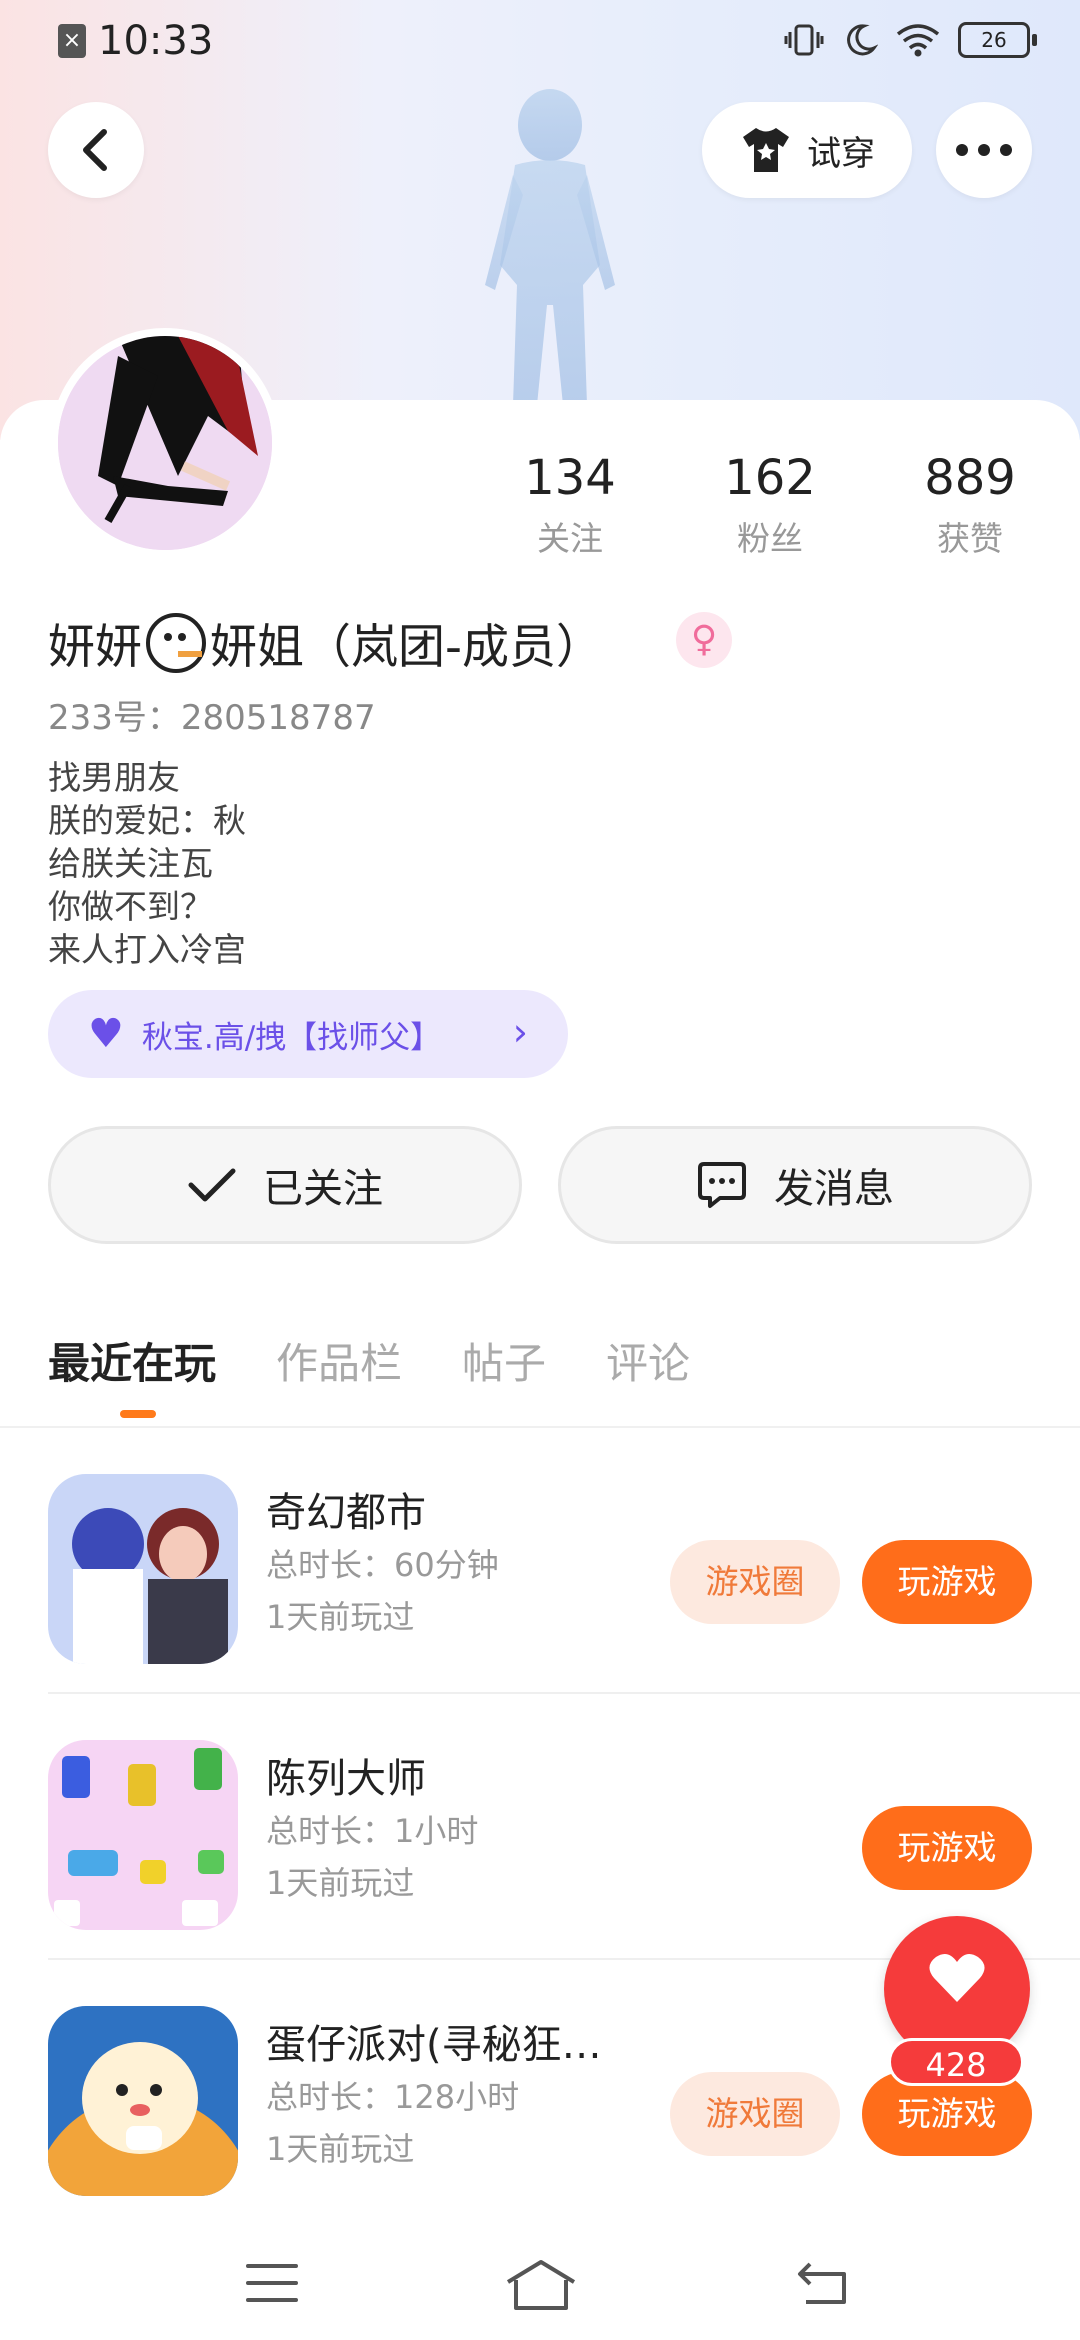 Image resolution: width=1080 pixels, height=2340 pixels. I want to click on wifi-icon, so click(918, 40).